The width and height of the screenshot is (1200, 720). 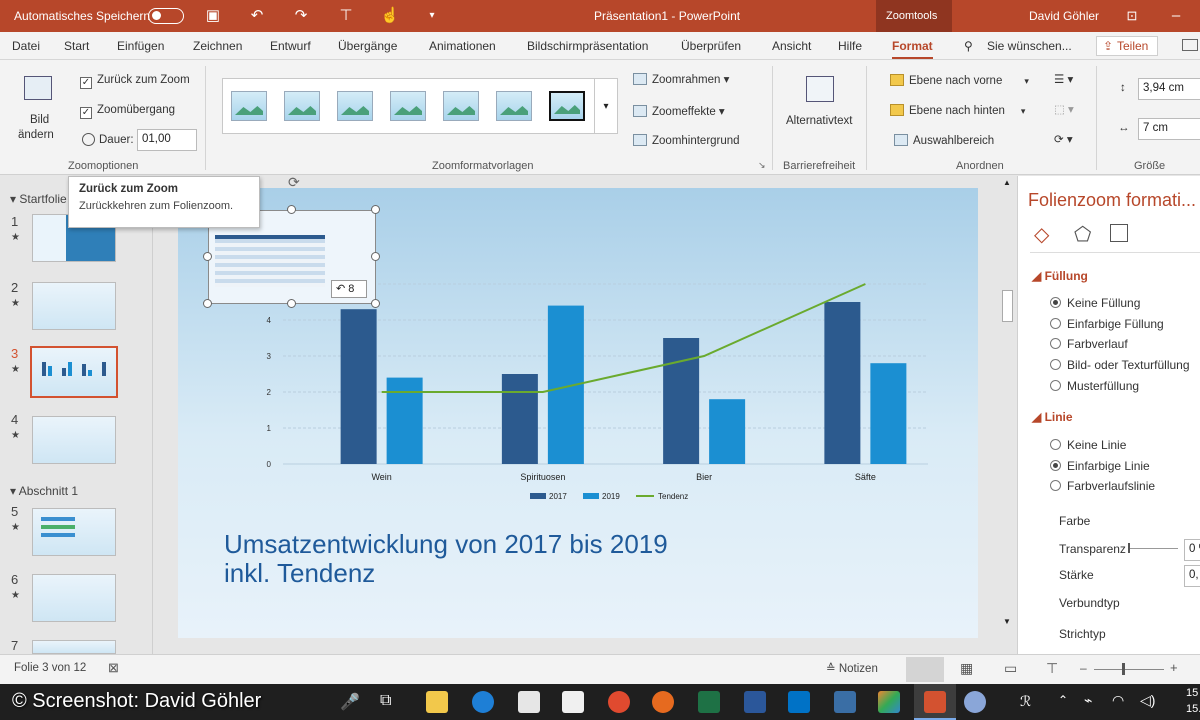 What do you see at coordinates (113, 668) in the screenshot?
I see `spell-check-icon: ⊠` at bounding box center [113, 668].